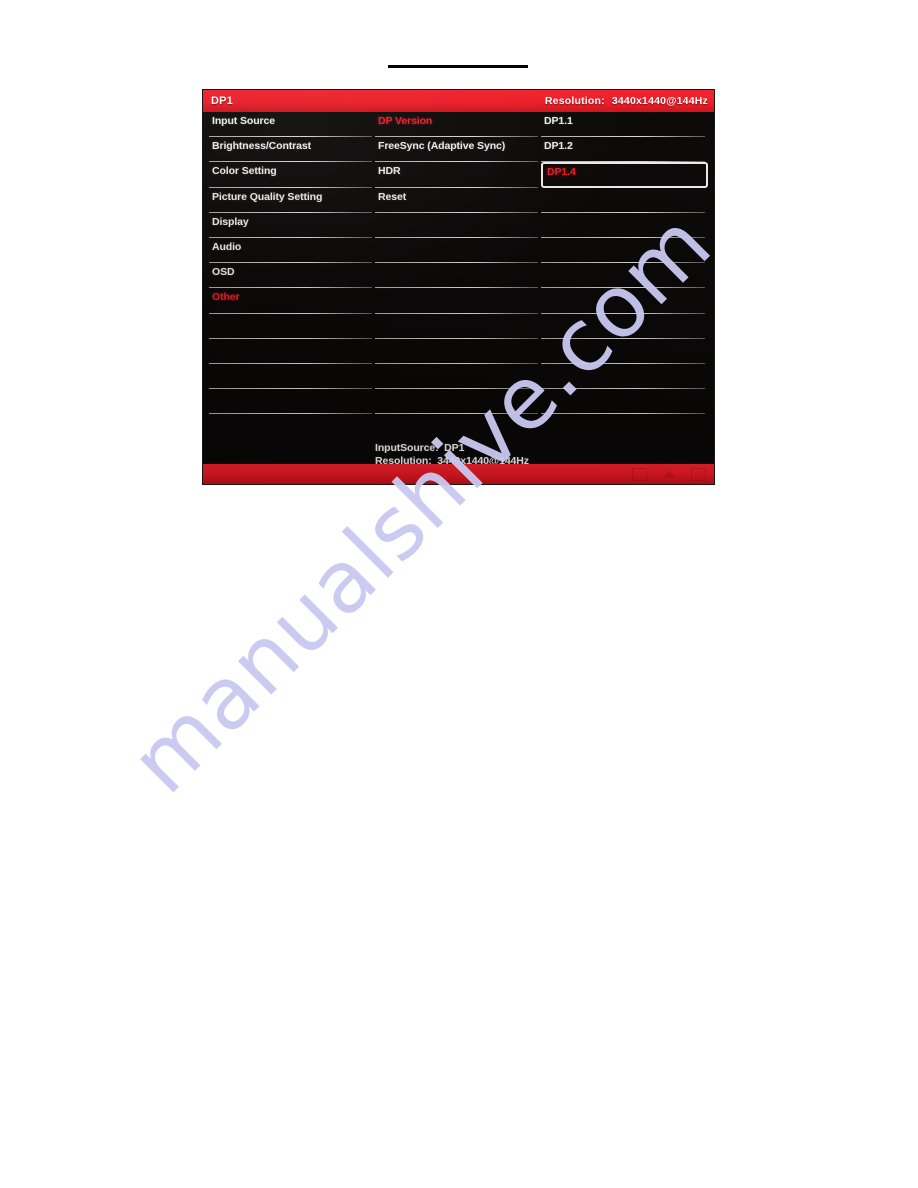  Describe the element at coordinates (405, 121) in the screenshot. I see `submenu-item-label: DP Version` at that location.